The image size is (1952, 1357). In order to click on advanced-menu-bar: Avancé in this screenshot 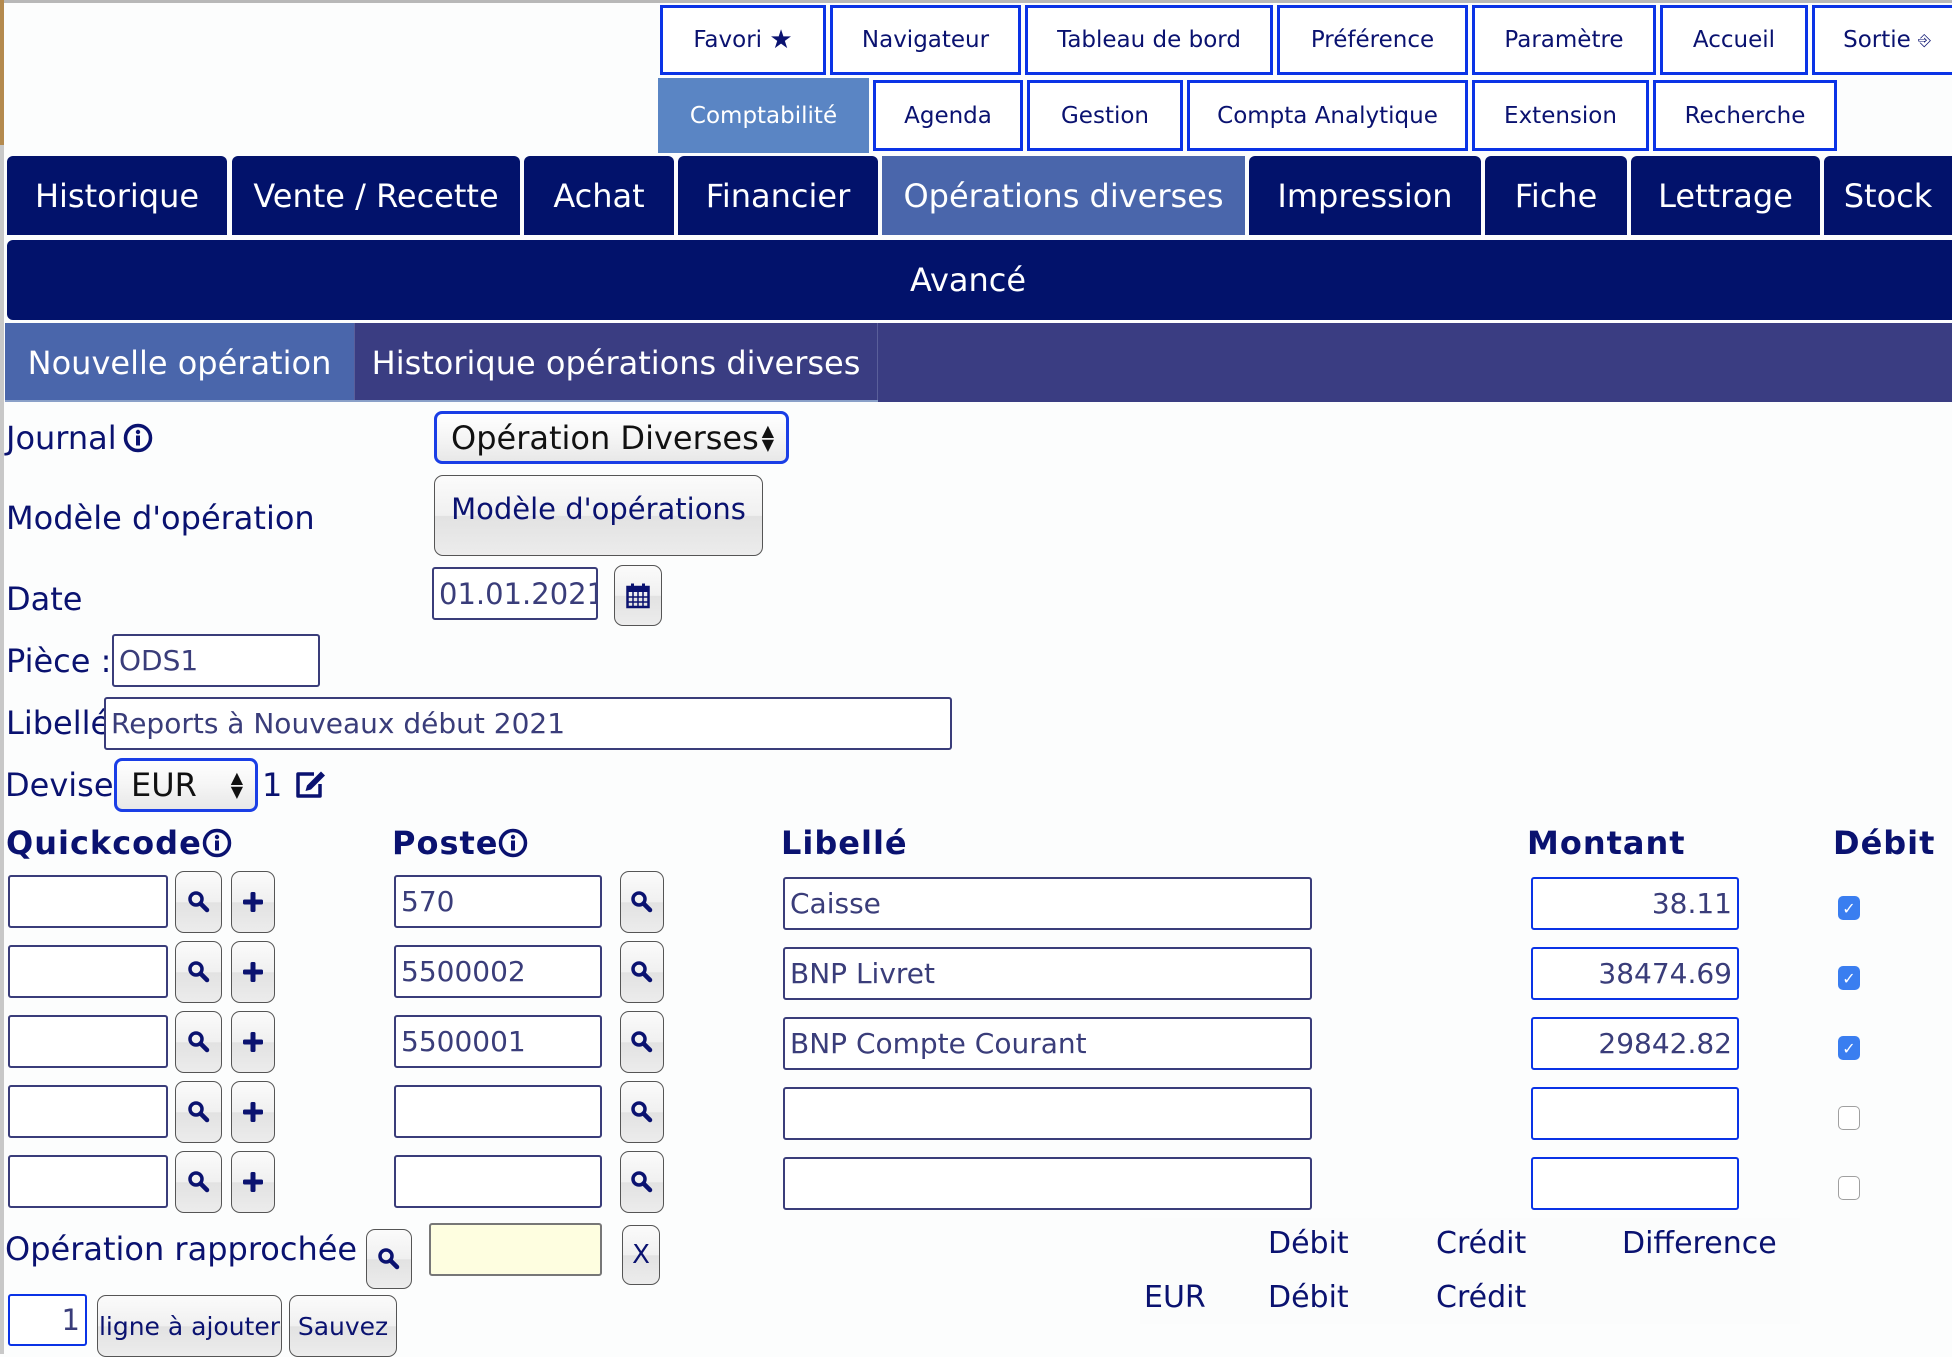, I will do `click(979, 280)`.